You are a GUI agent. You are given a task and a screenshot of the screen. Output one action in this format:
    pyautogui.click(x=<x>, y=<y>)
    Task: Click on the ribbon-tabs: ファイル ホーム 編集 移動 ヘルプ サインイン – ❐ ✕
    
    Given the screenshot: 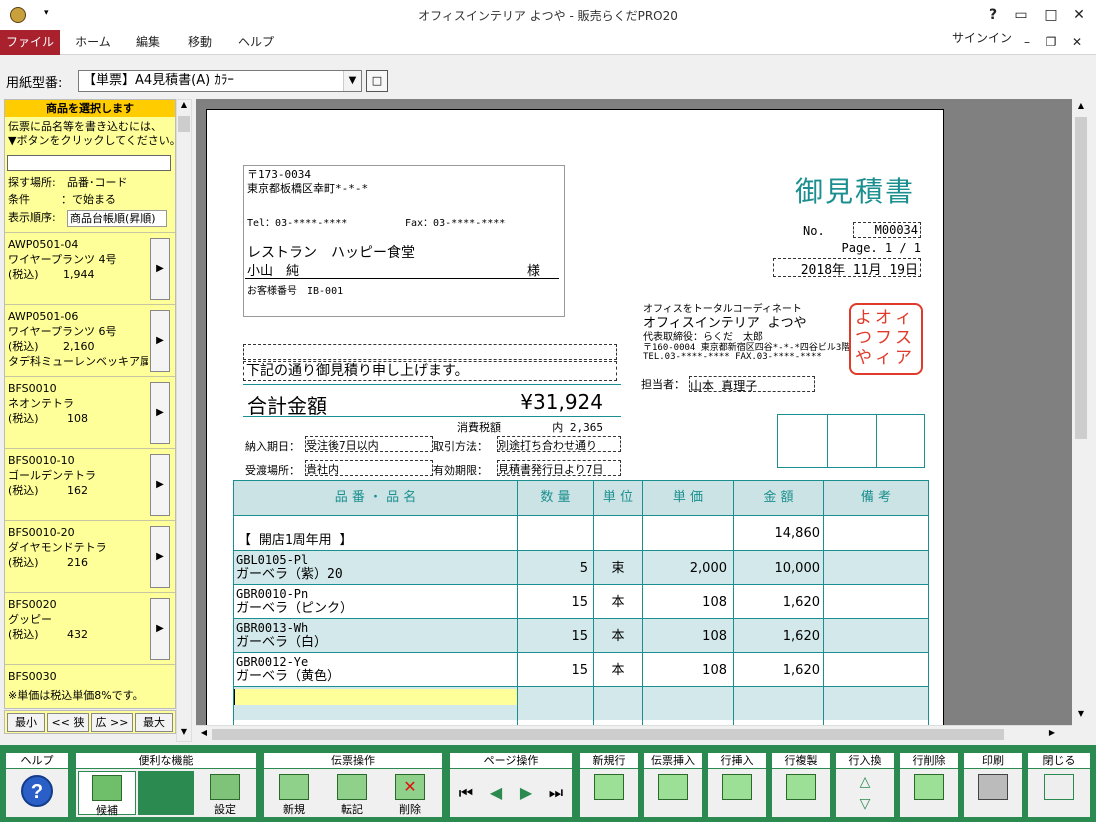 What is the action you would take?
    pyautogui.click(x=548, y=42)
    